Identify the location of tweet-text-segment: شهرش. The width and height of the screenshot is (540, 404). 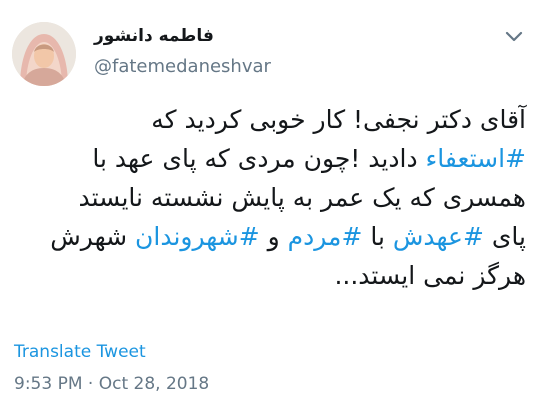
(93, 236).